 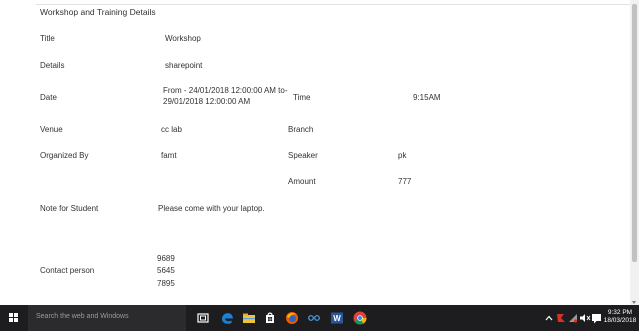 I want to click on time-label: Time, so click(x=302, y=97).